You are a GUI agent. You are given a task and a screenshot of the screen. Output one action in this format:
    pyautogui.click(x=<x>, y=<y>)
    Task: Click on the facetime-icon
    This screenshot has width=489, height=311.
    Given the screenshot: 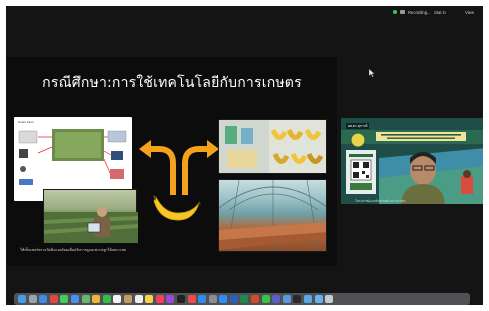 What is the action you would take?
    pyautogui.click(x=106, y=299)
    